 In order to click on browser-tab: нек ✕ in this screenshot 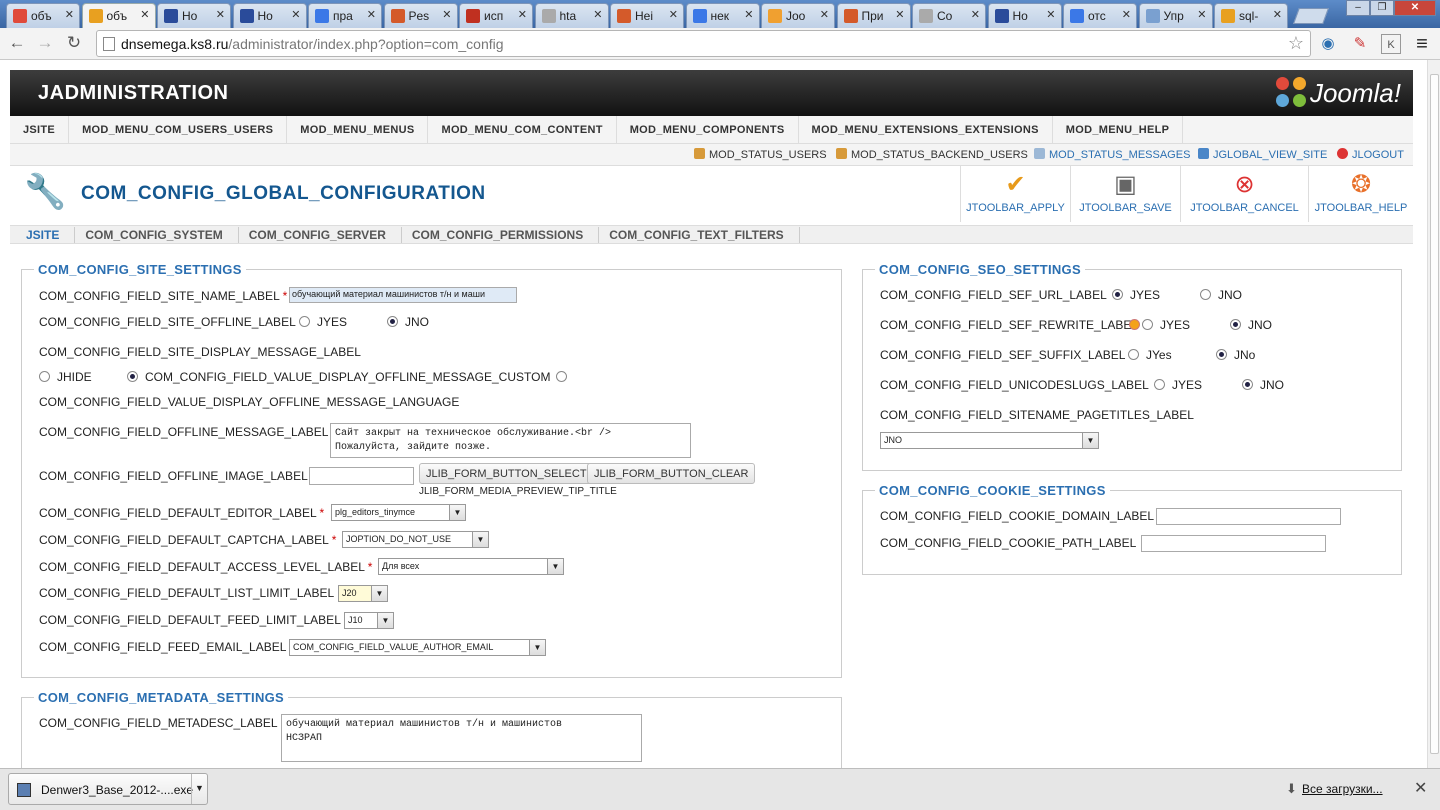, I will do `click(722, 15)`.